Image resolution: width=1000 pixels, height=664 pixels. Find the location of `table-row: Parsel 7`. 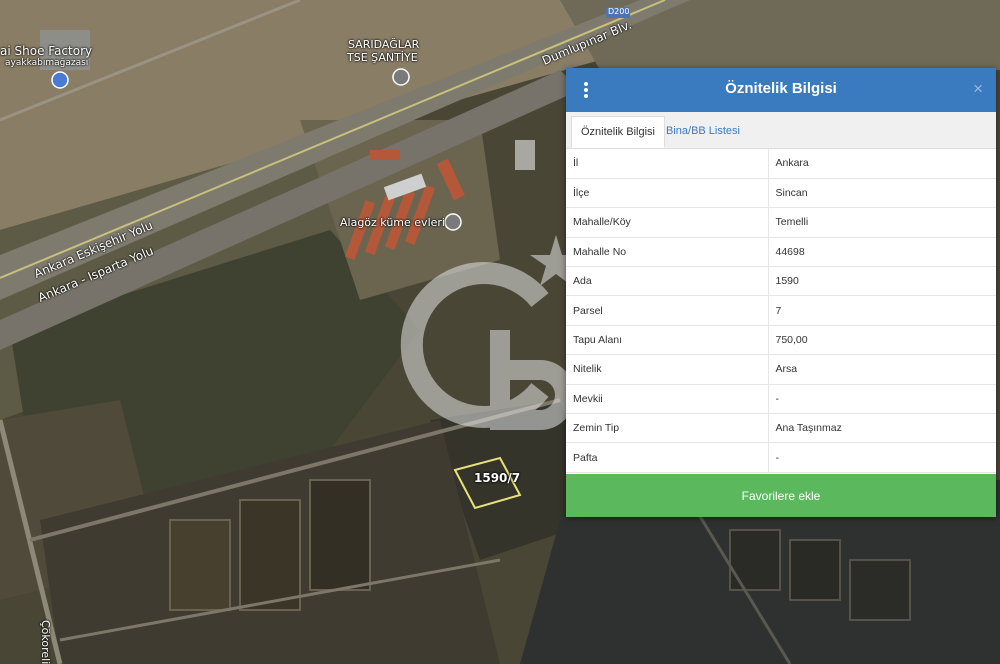

table-row: Parsel 7 is located at coordinates (781, 310).